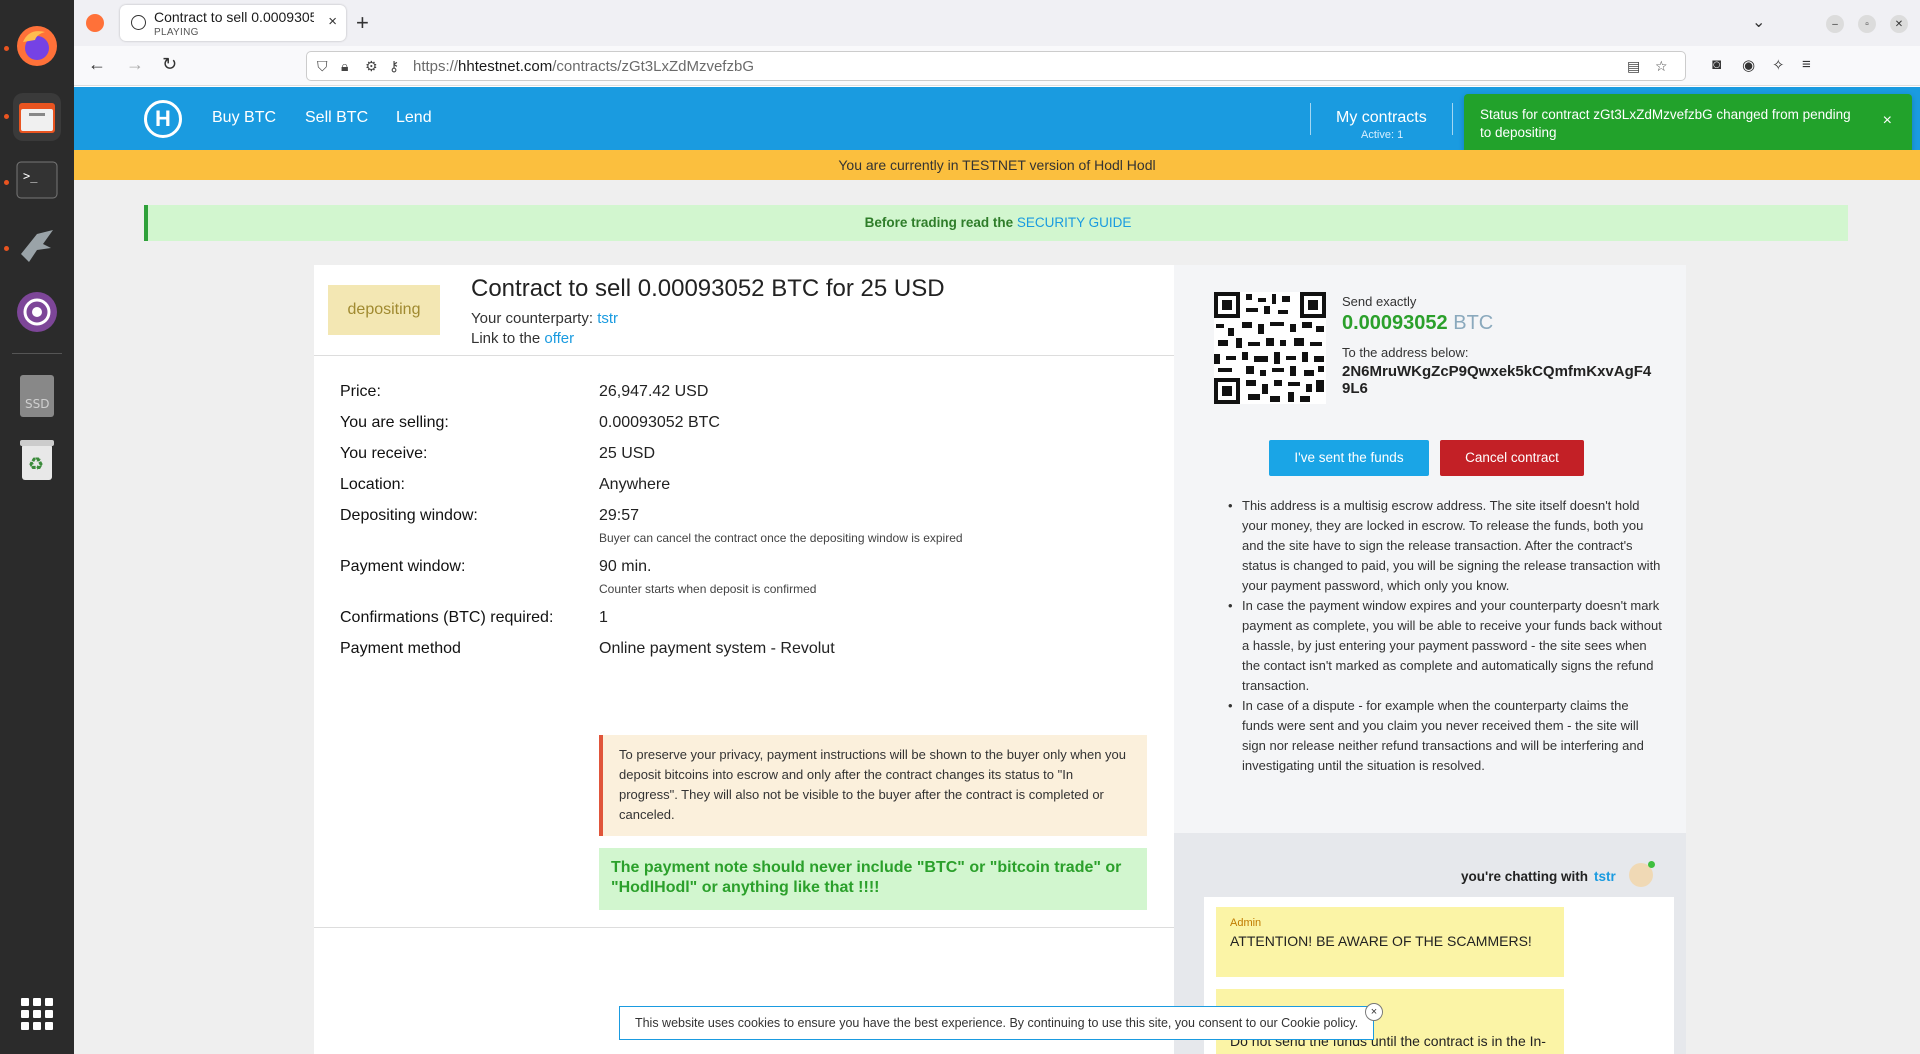  I want to click on chatting-with-label: you're chatting with, so click(1524, 876).